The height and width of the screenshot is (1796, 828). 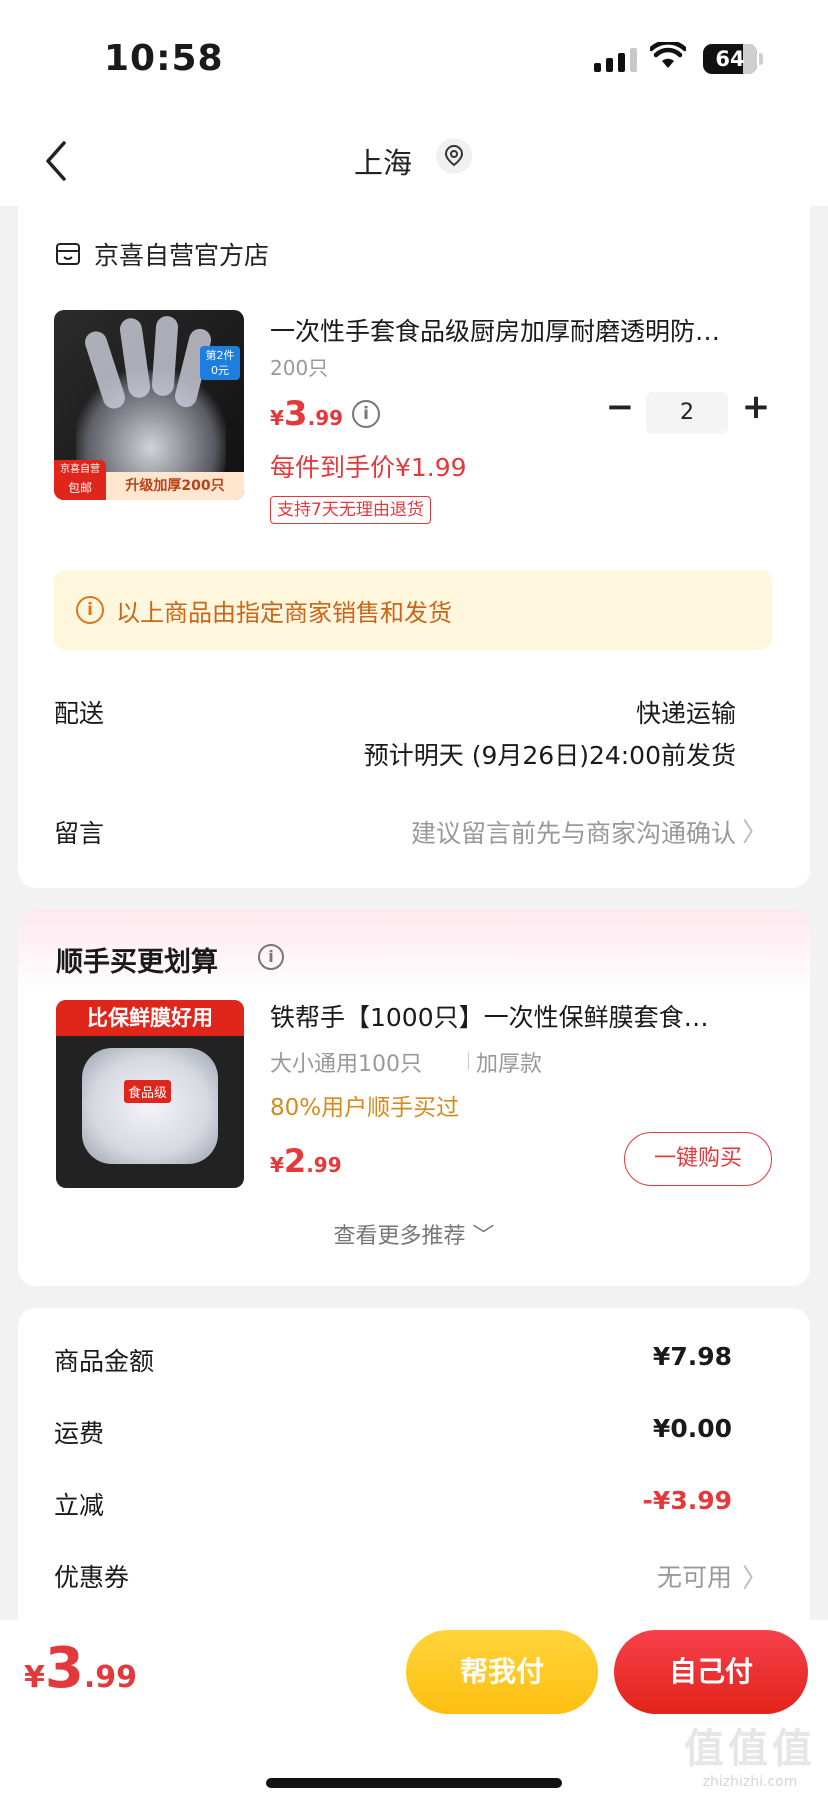 What do you see at coordinates (414, 158) in the screenshot?
I see `nav-bar: 上海` at bounding box center [414, 158].